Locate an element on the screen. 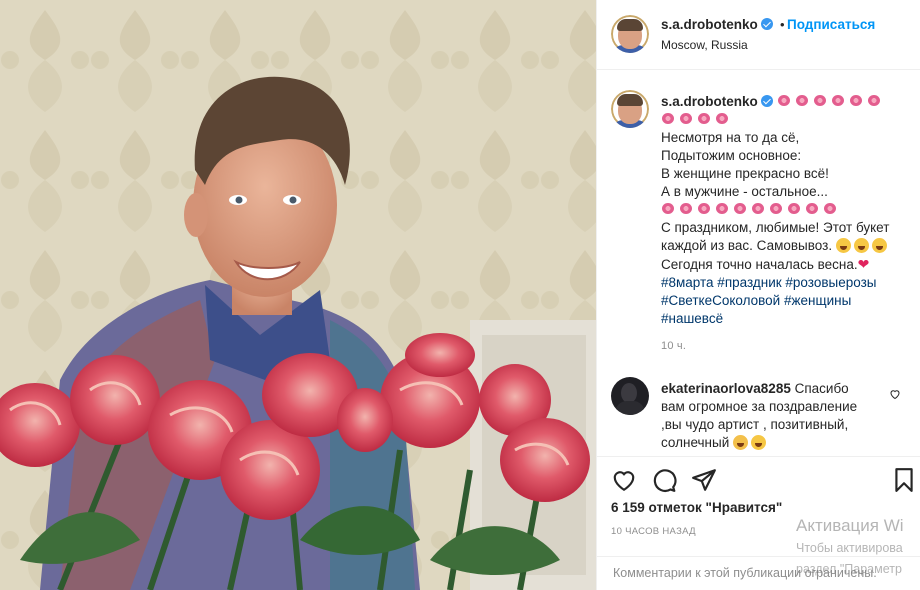 This screenshot has height=590, width=920. commenter-avatar is located at coordinates (630, 396).